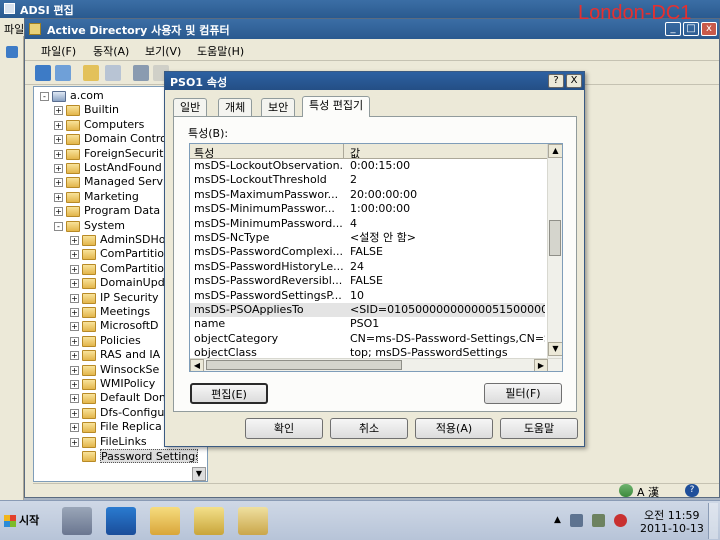 Image resolution: width=720 pixels, height=540 pixels. Describe the element at coordinates (574, 81) in the screenshot. I see `dialog-close-button: X` at that location.